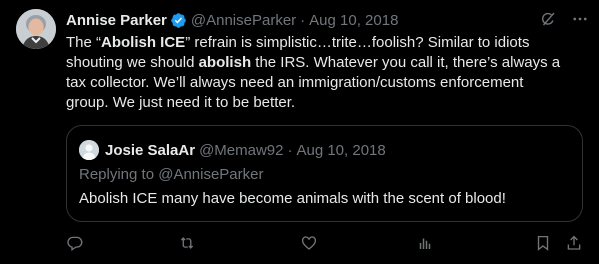  Describe the element at coordinates (178, 20) in the screenshot. I see `verified-badge-icon` at that location.